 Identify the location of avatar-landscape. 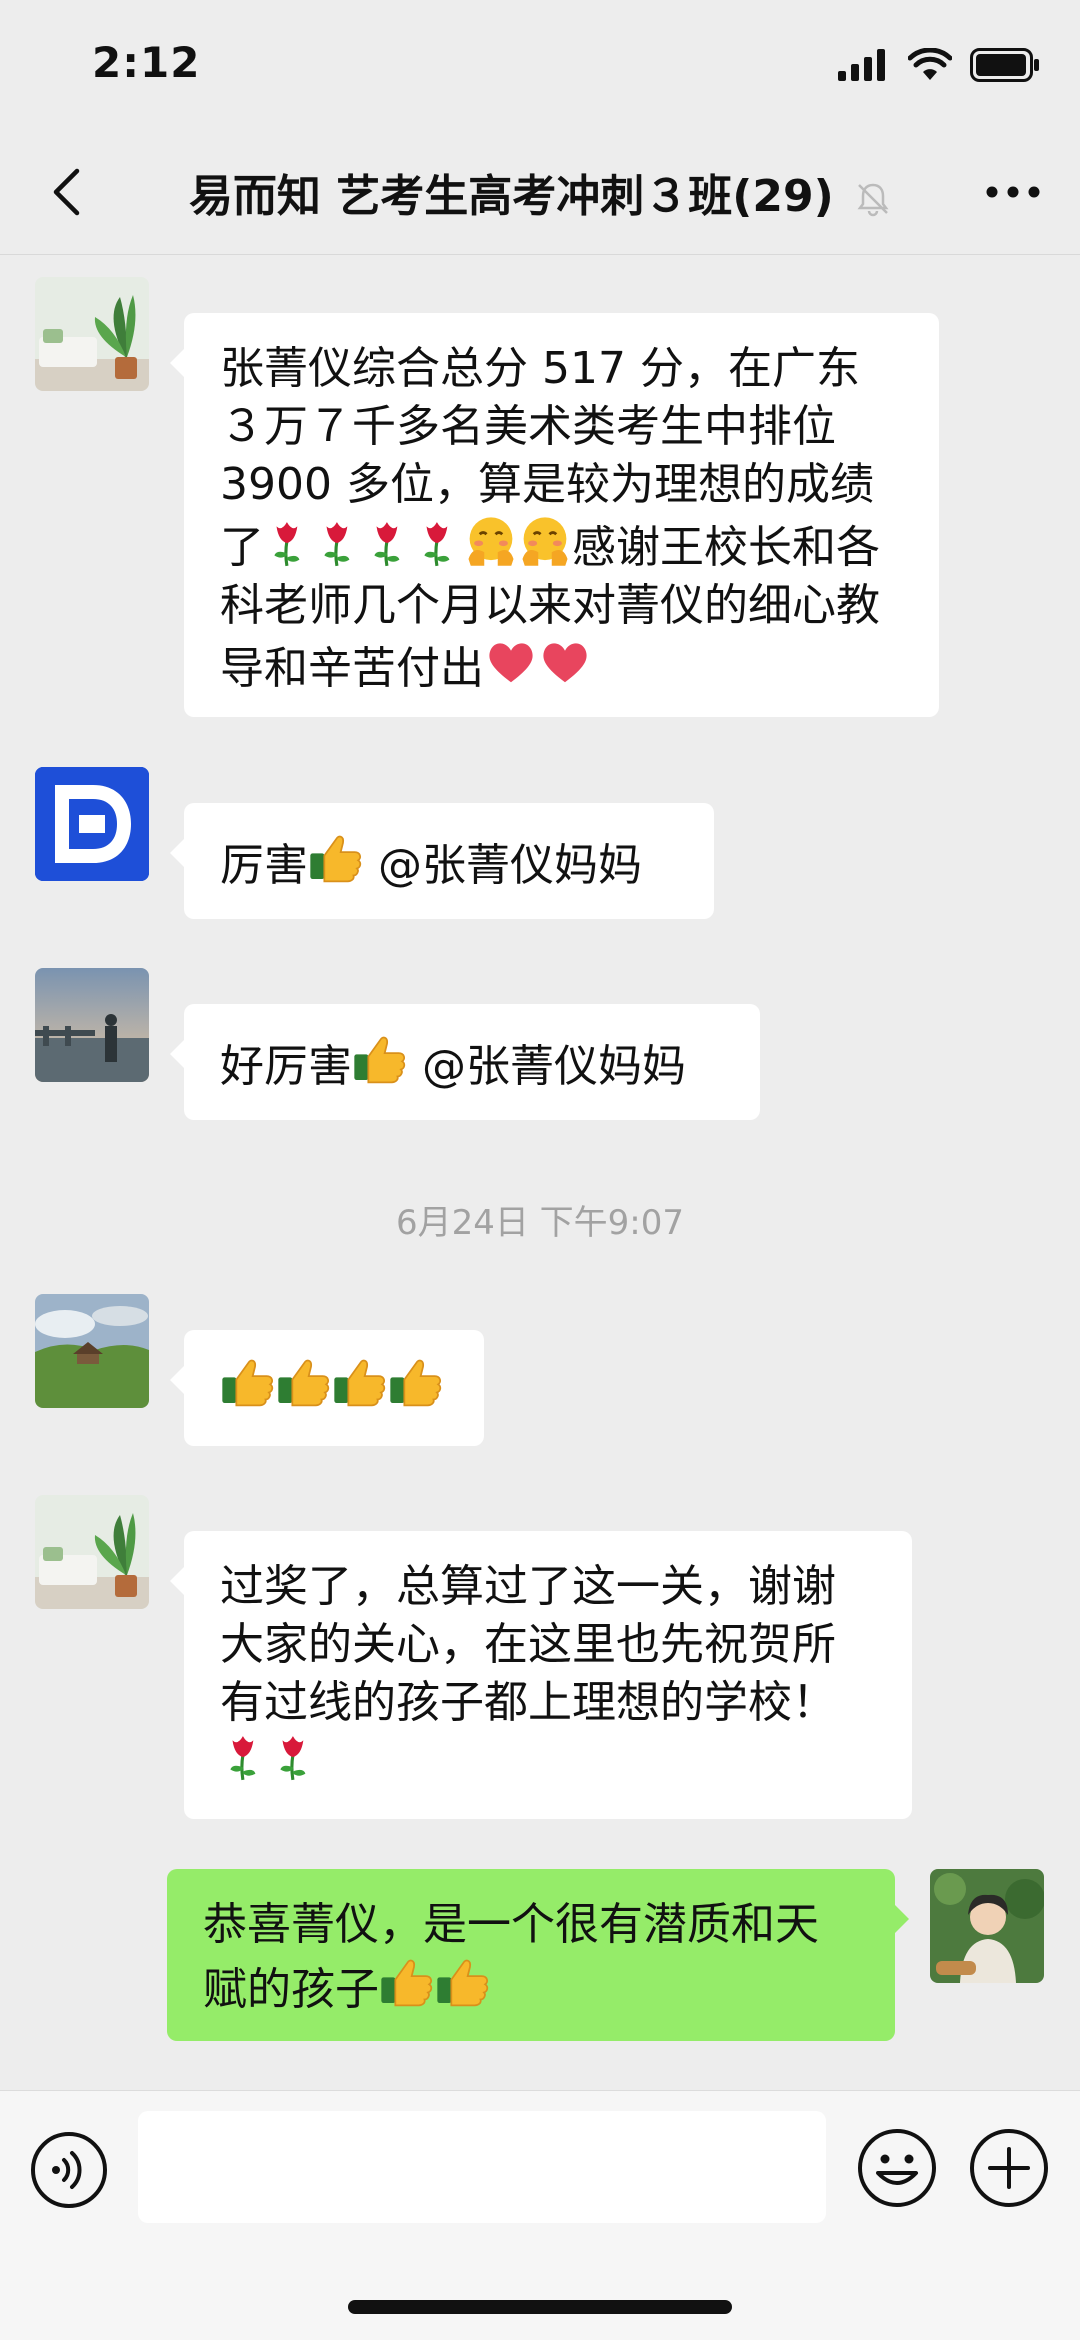
(92, 1025).